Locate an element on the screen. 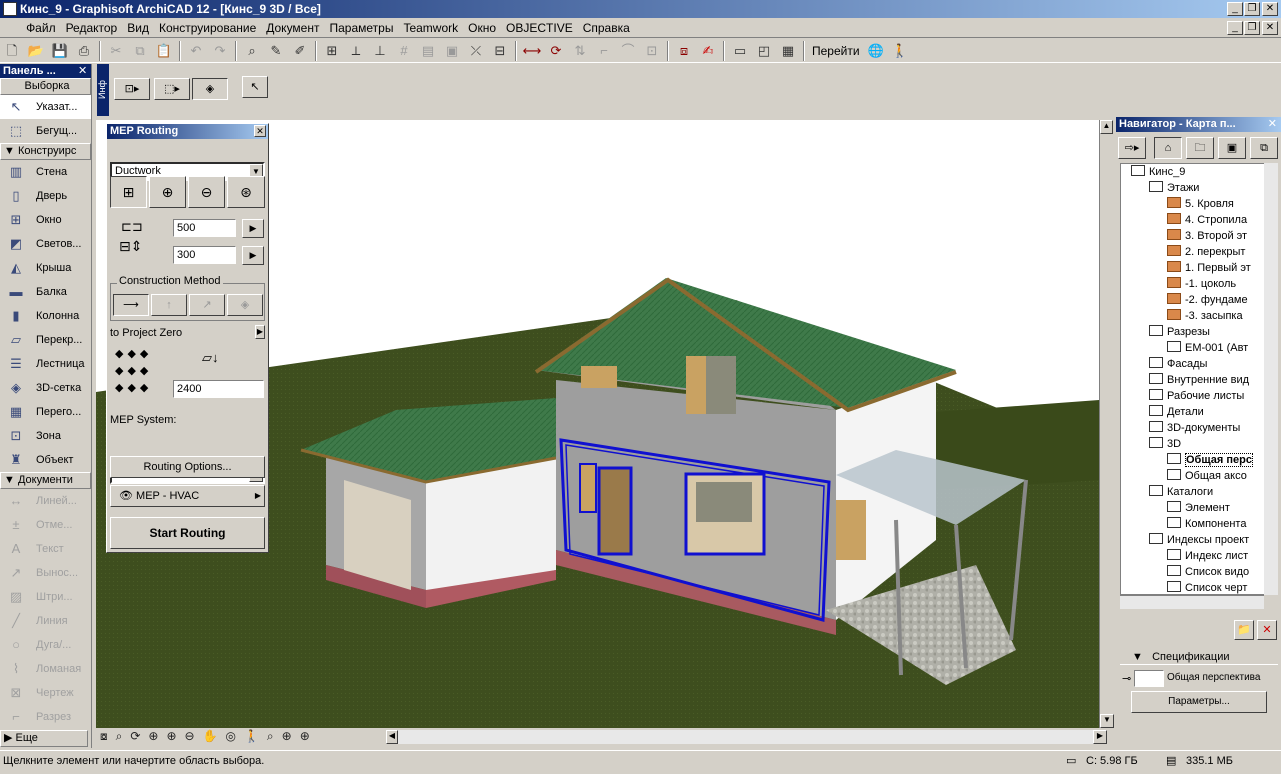  gravity-icon: ⊥ is located at coordinates (380, 51).